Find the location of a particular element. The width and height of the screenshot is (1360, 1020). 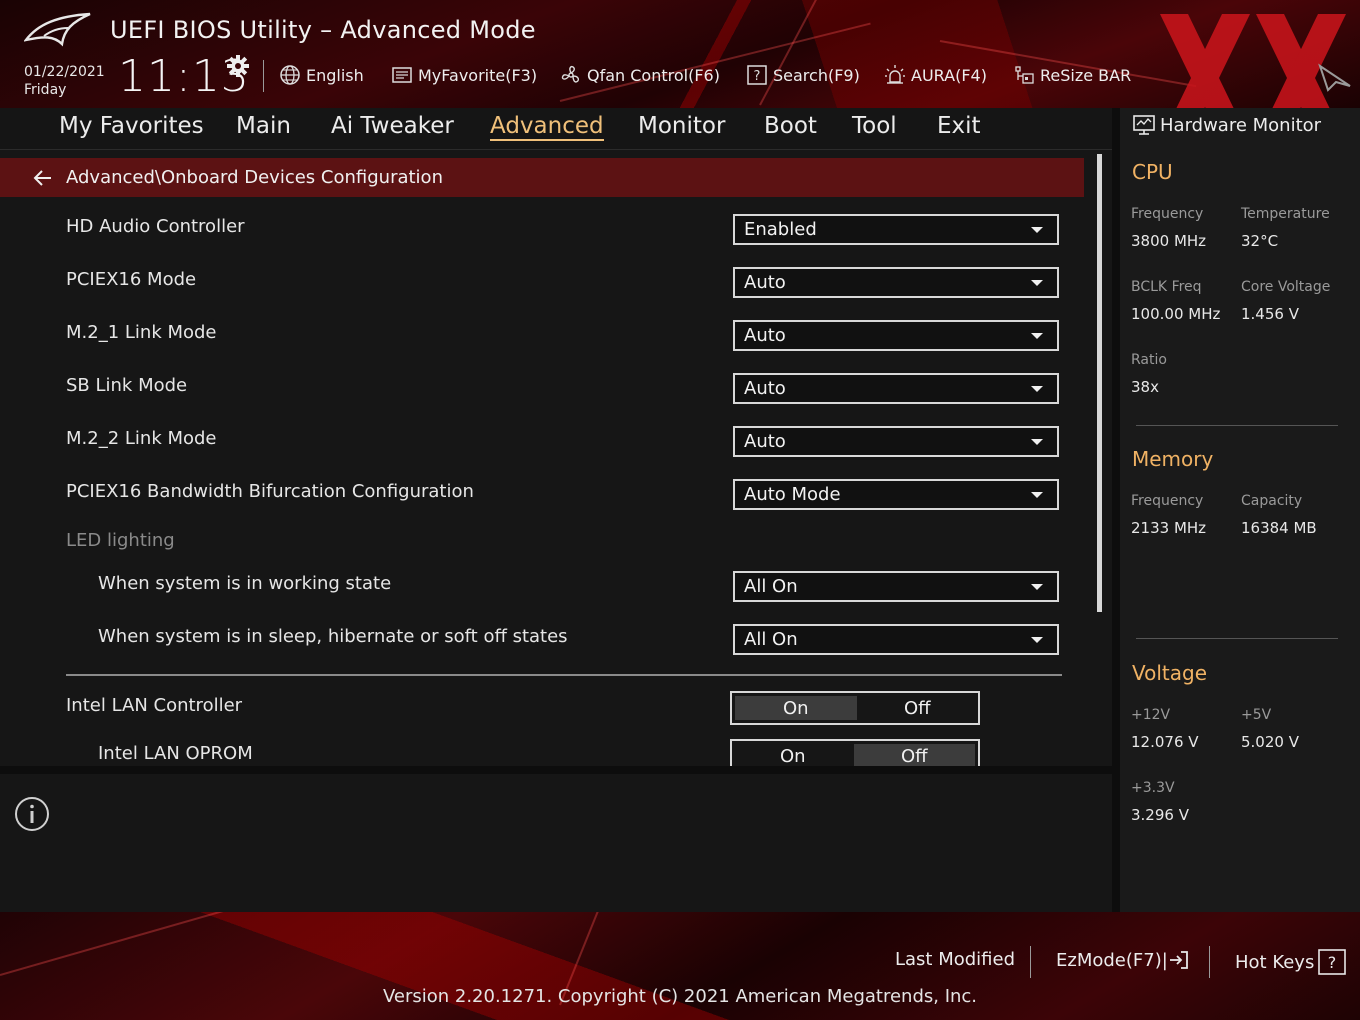

led-working-state-value: All On is located at coordinates (771, 586).